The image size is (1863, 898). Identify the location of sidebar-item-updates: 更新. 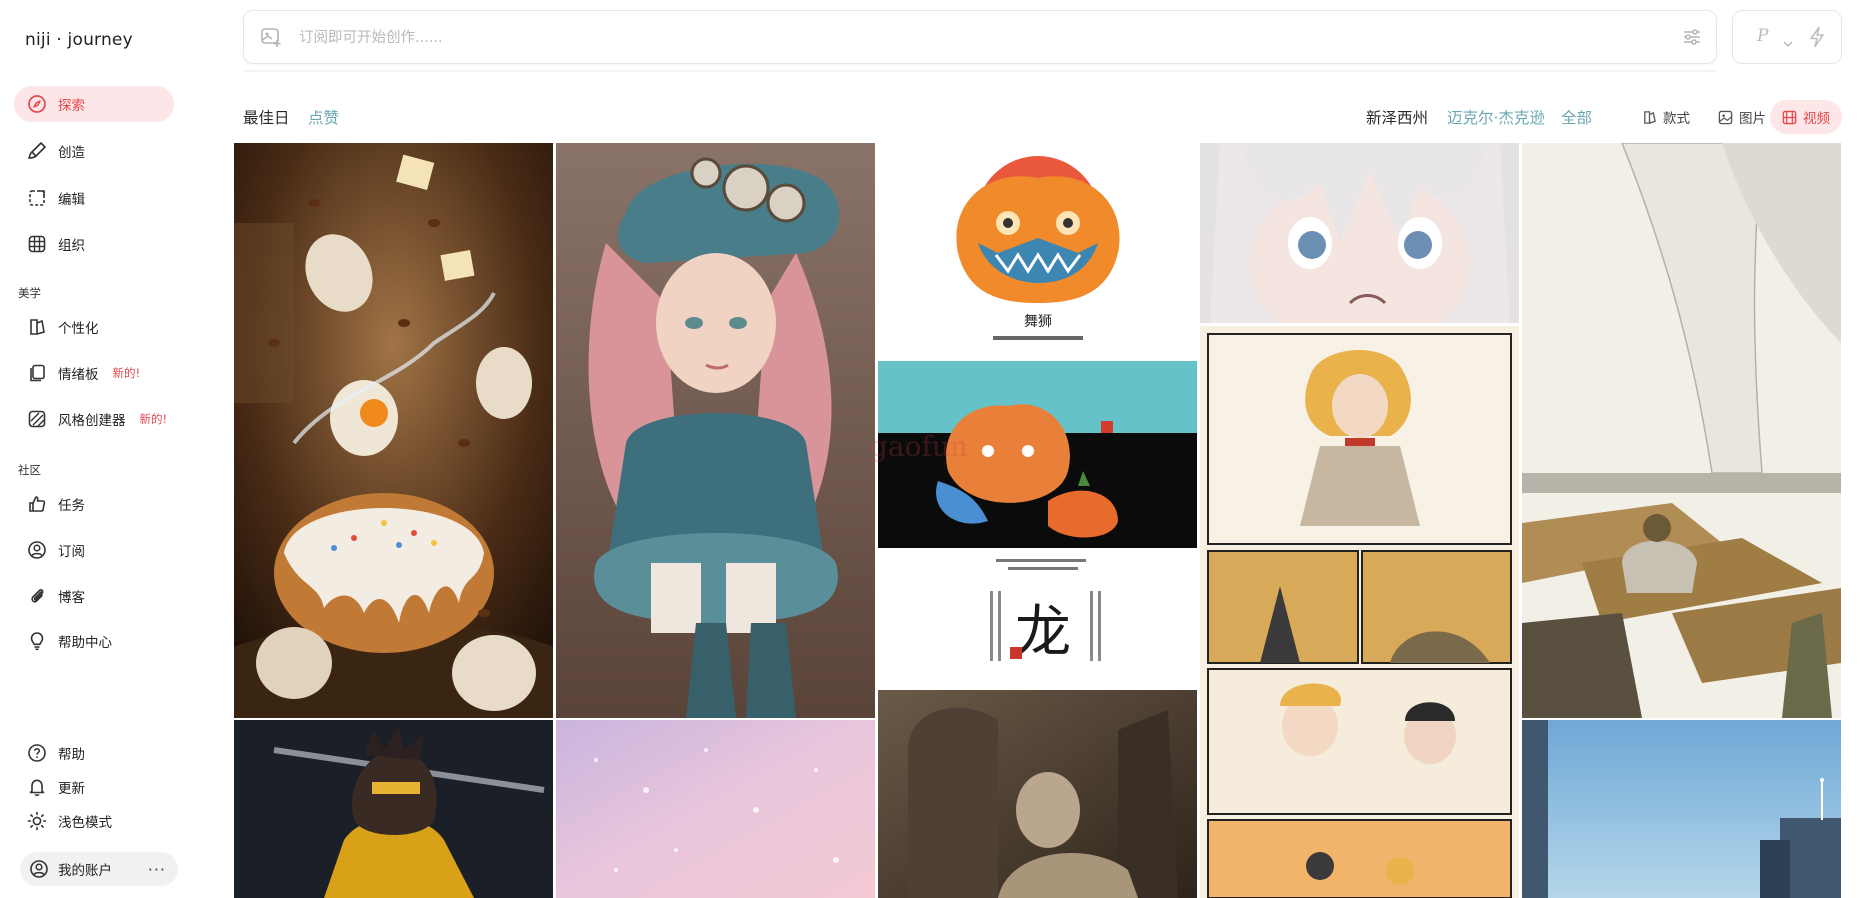
(94, 787).